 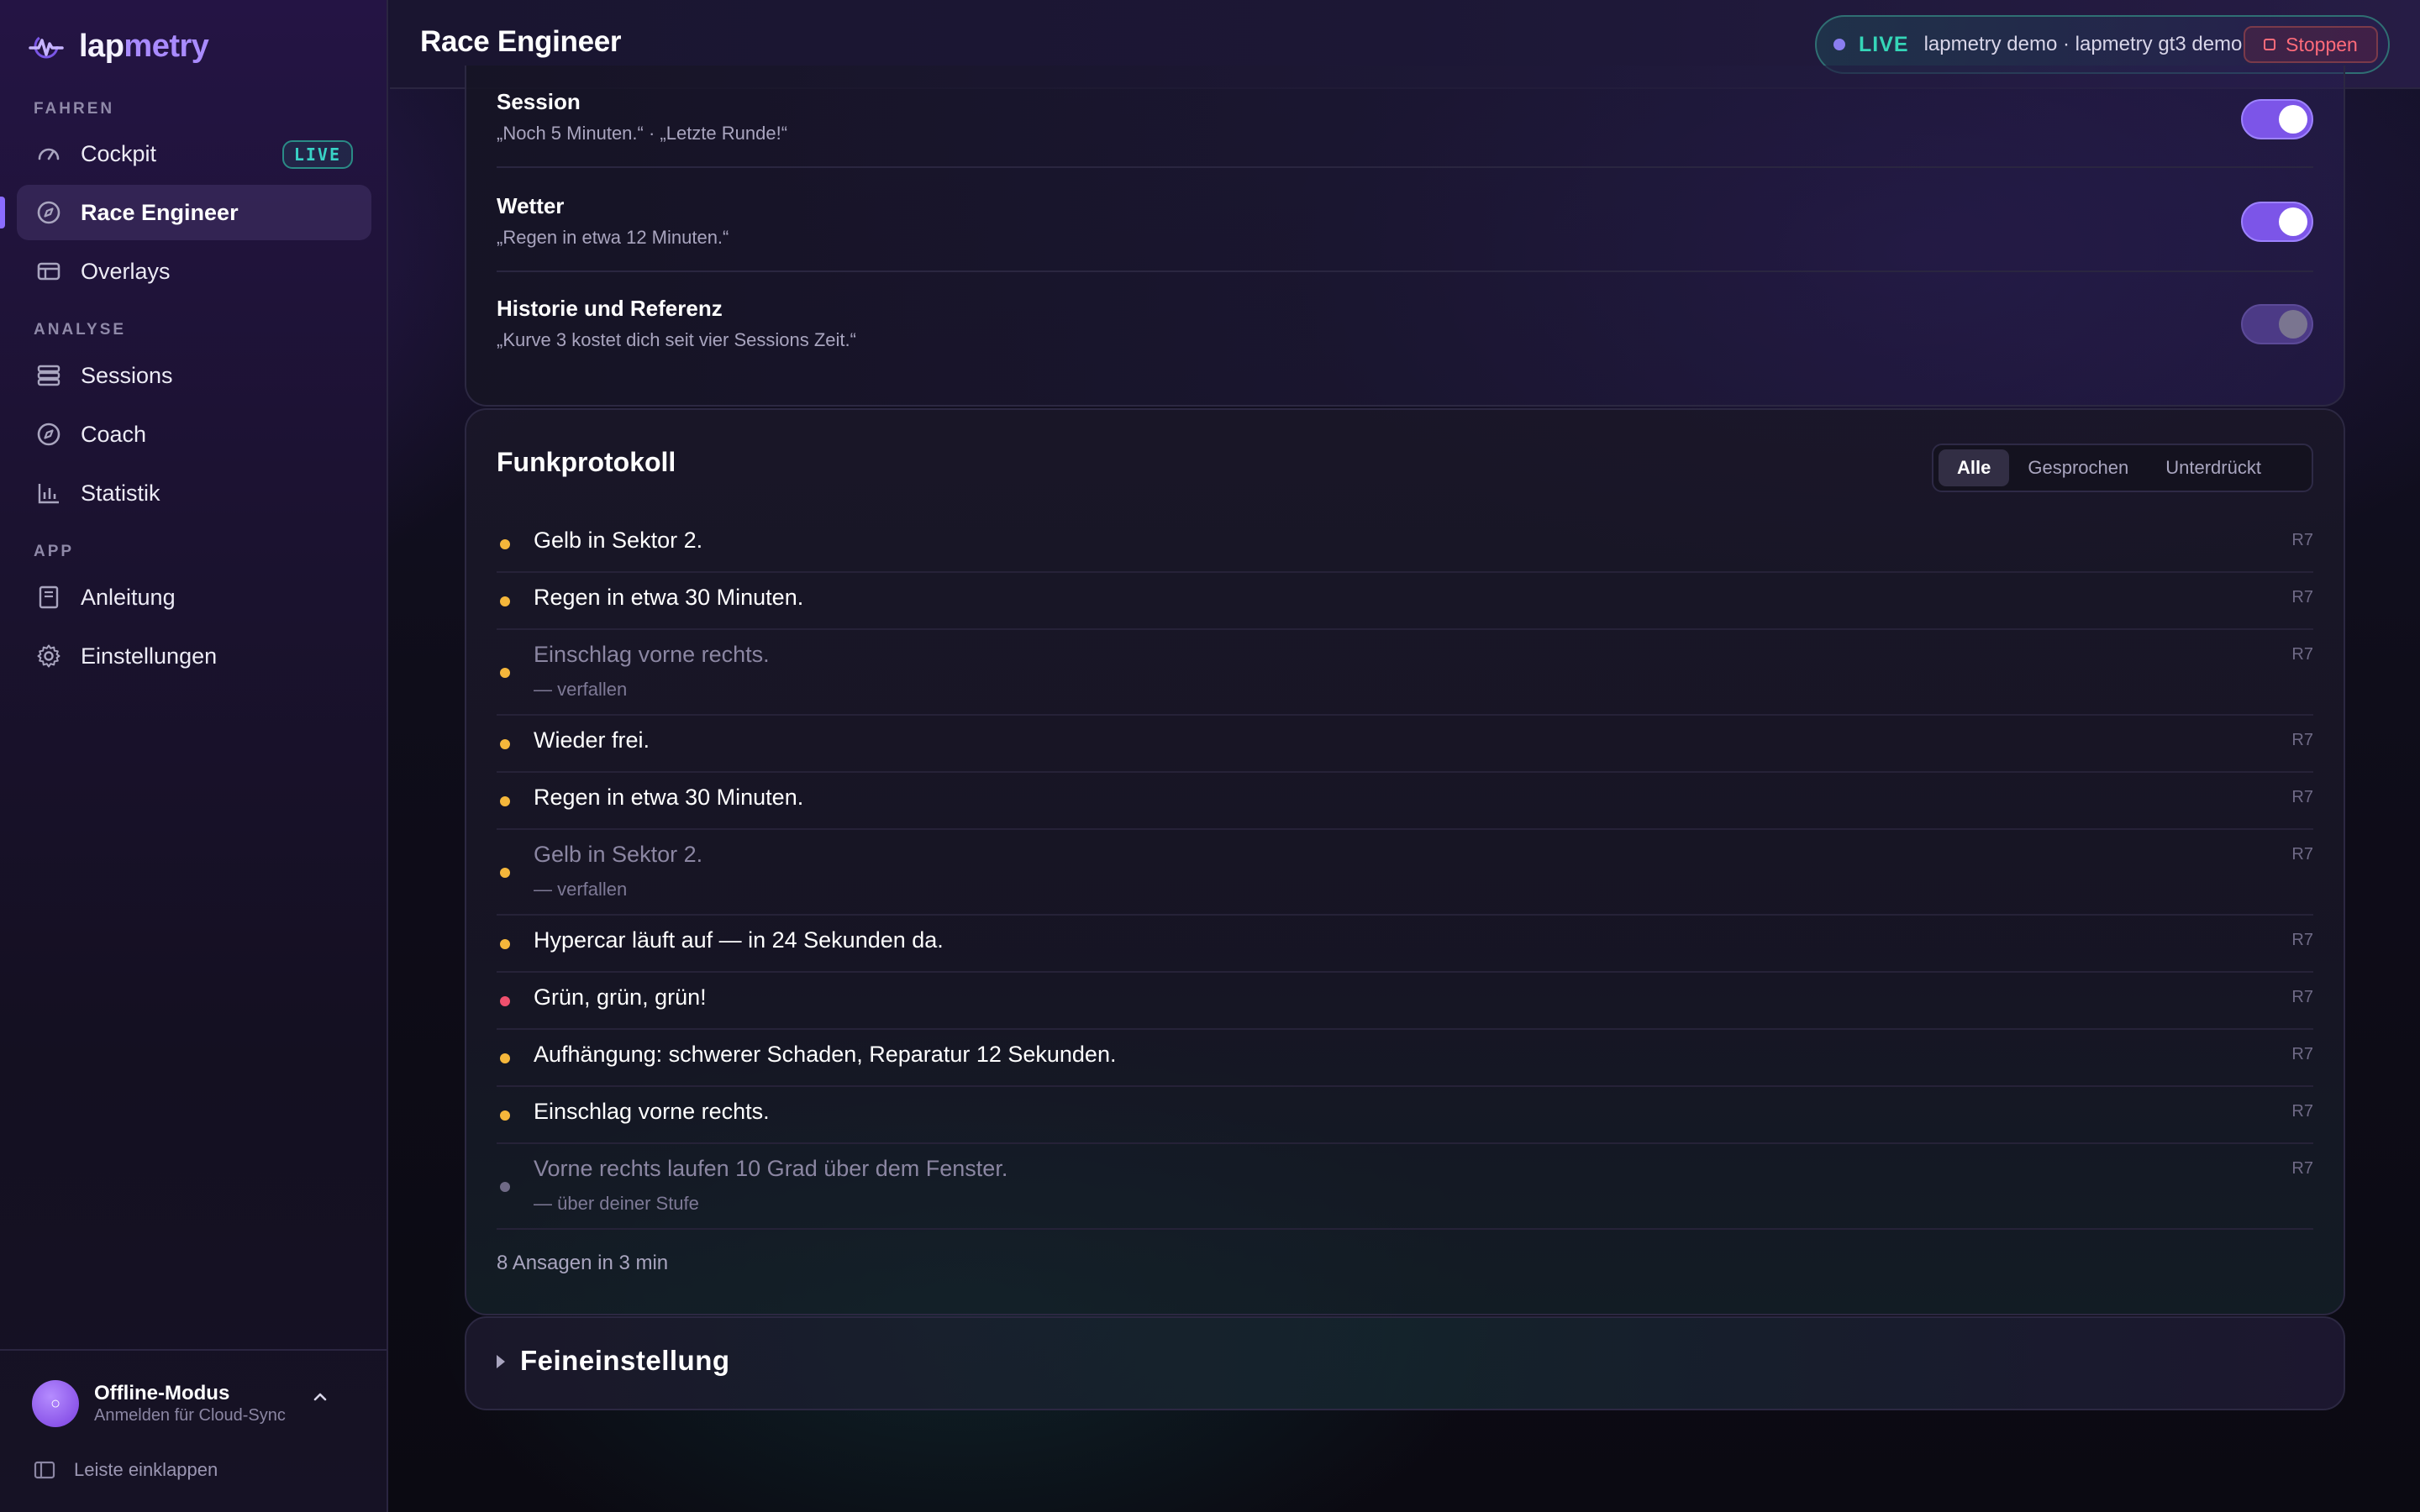 I want to click on session-toggle-switch, so click(x=2277, y=119).